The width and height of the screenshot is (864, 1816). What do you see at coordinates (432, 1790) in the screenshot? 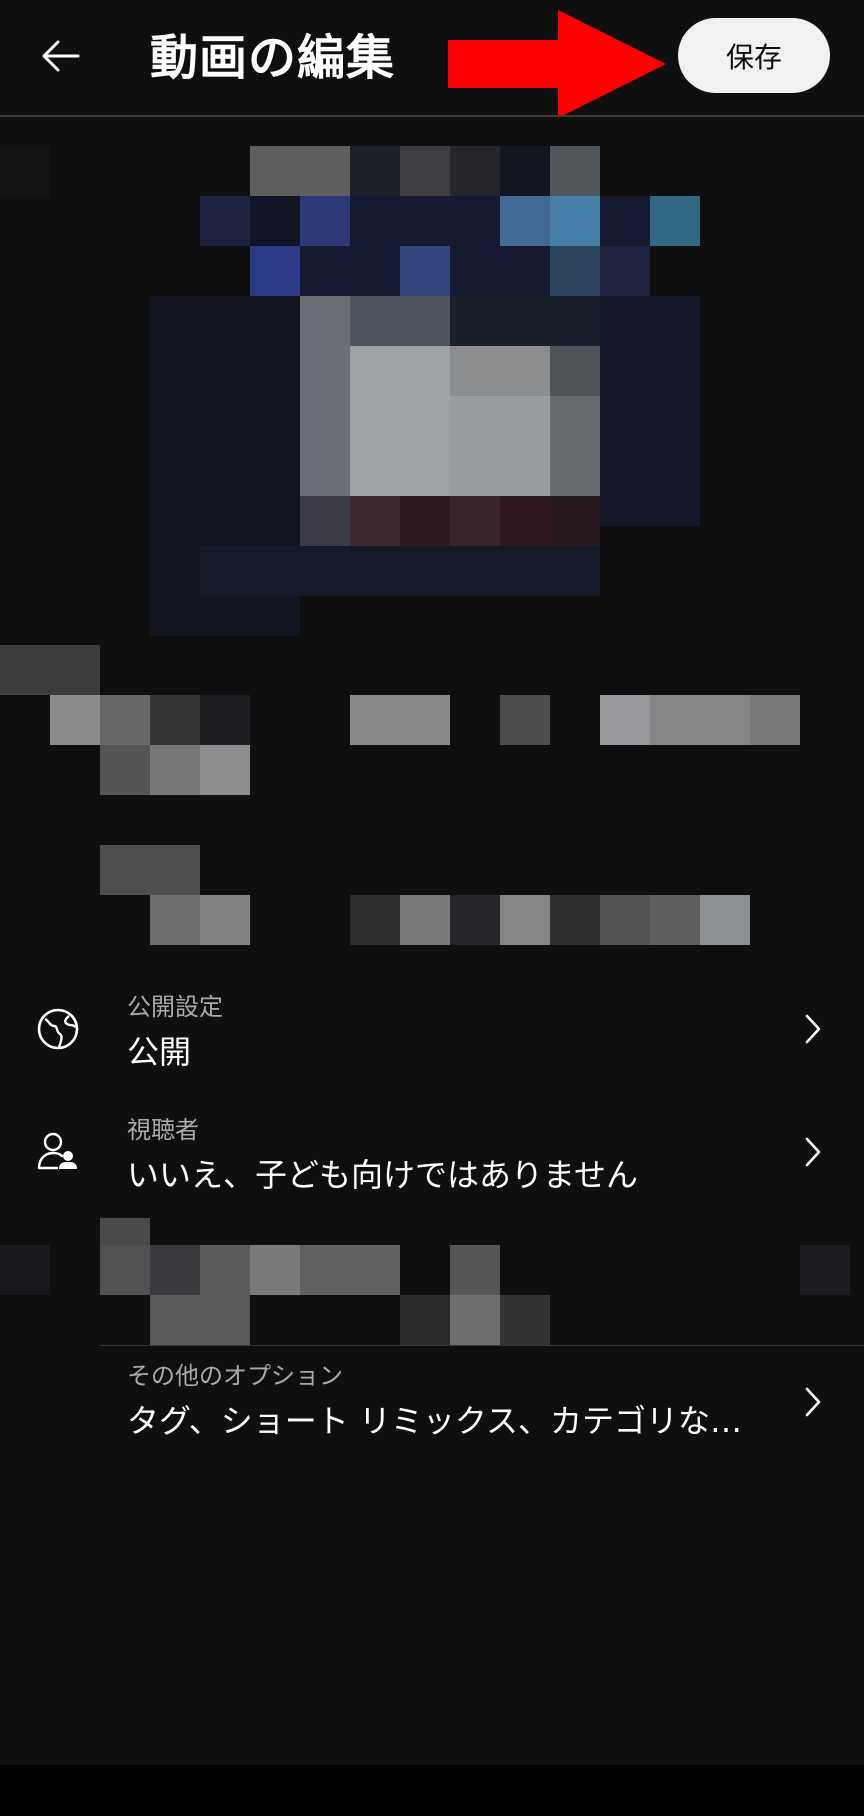
I see `system-navigation-bar` at bounding box center [432, 1790].